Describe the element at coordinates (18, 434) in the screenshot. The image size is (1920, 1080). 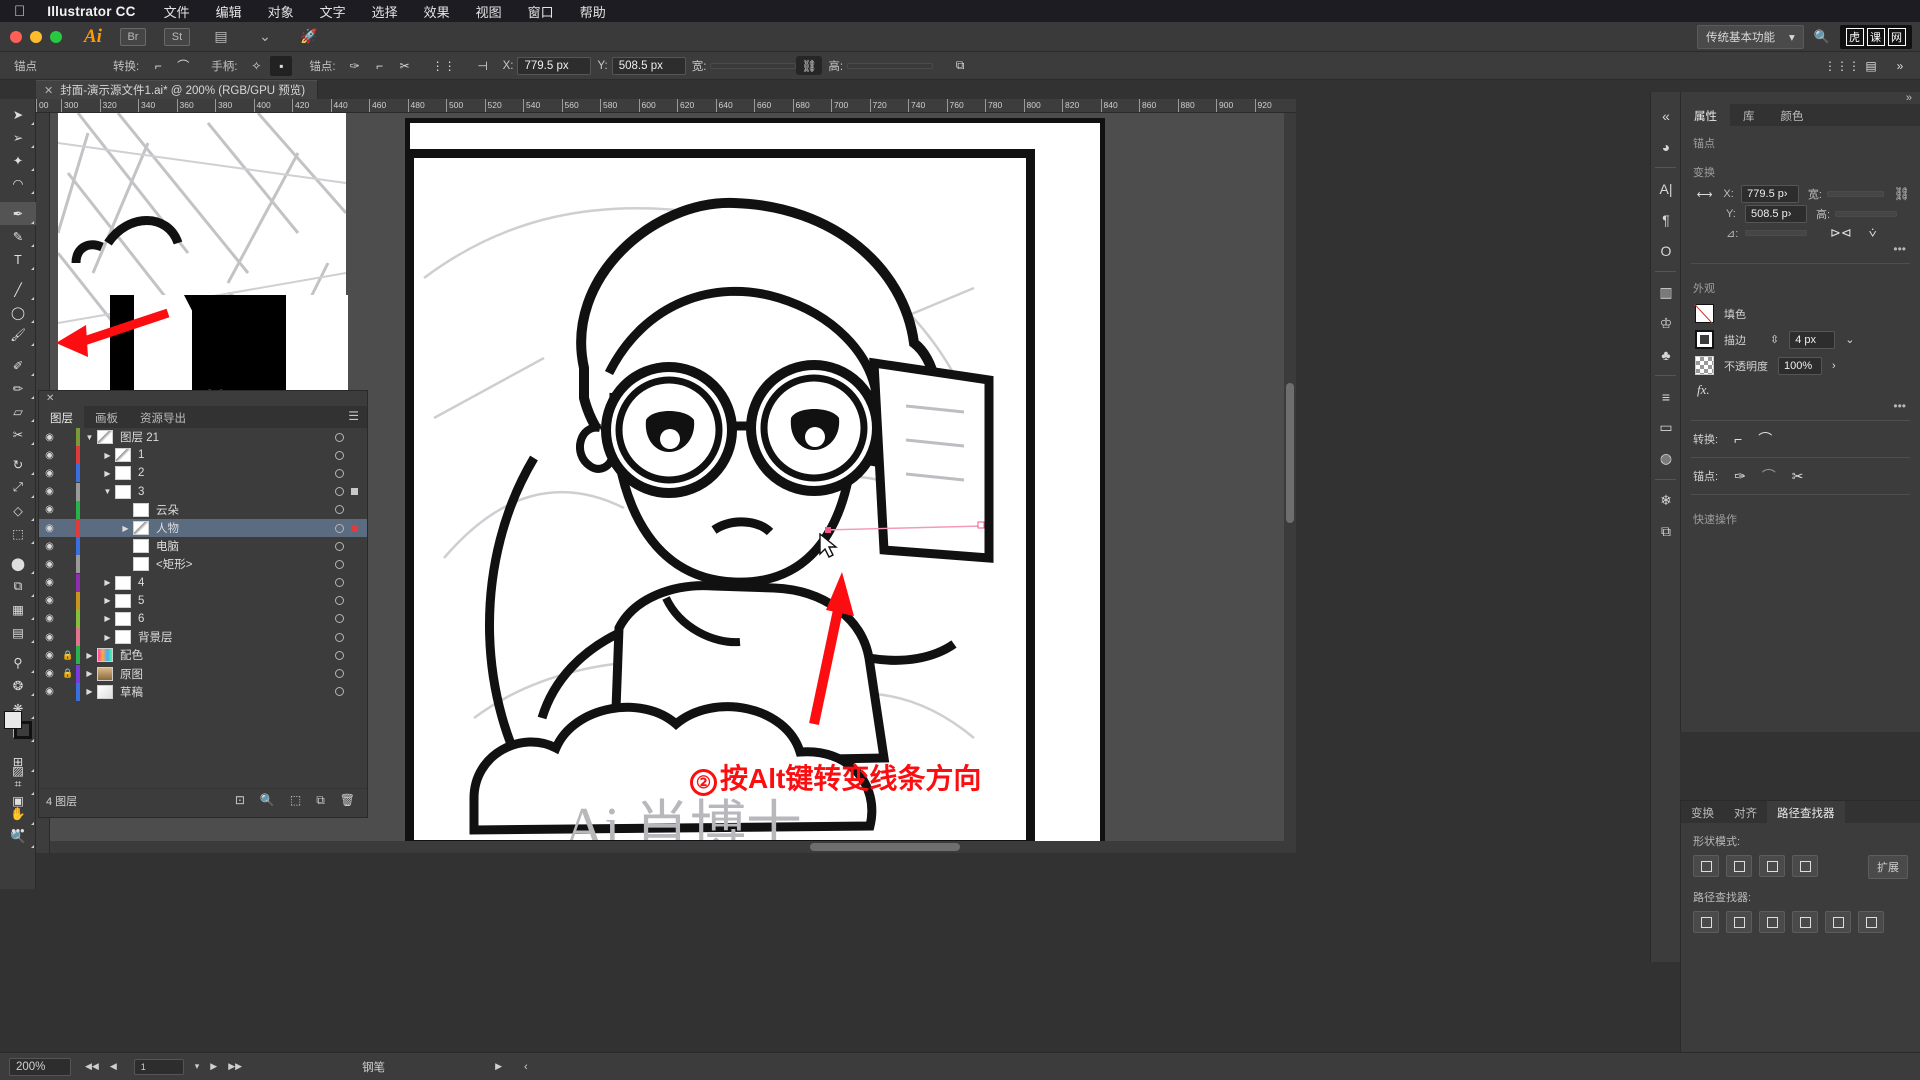
I see `scissors-tool: ✂` at that location.